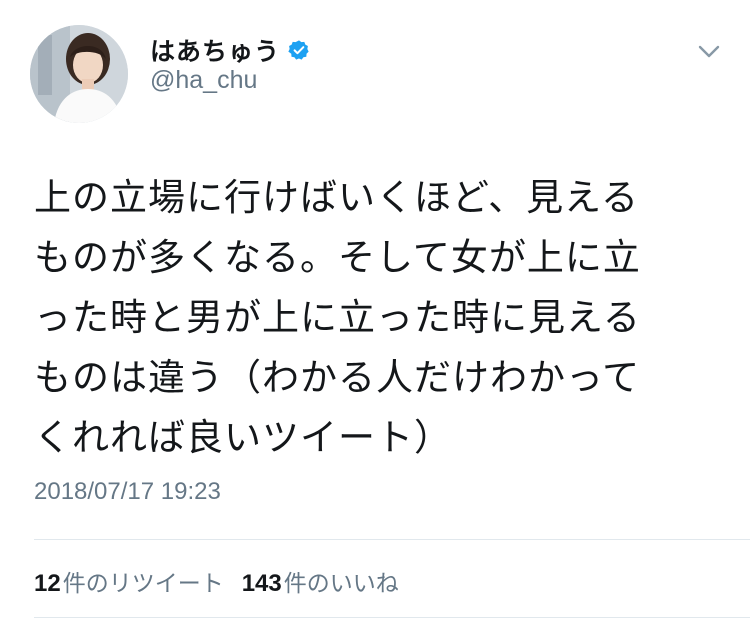  What do you see at coordinates (261, 583) in the screenshot?
I see `like-count: 143` at bounding box center [261, 583].